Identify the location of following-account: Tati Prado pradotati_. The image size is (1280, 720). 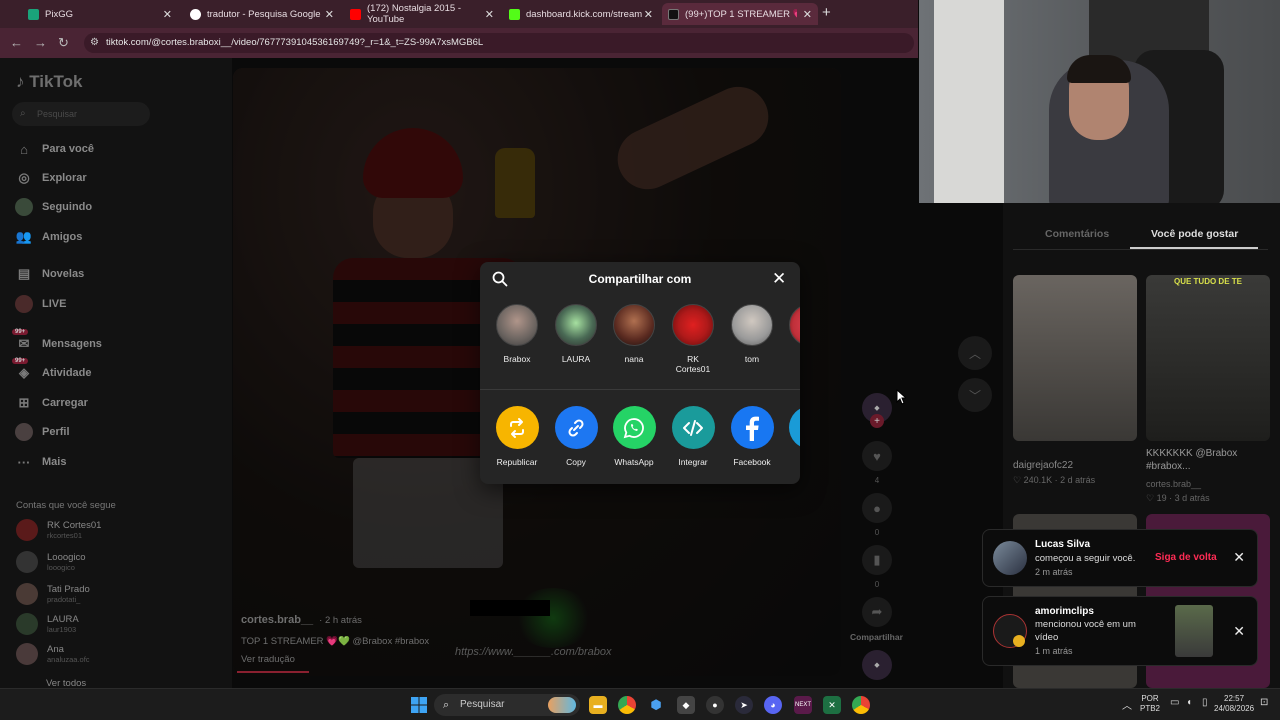
(53, 594).